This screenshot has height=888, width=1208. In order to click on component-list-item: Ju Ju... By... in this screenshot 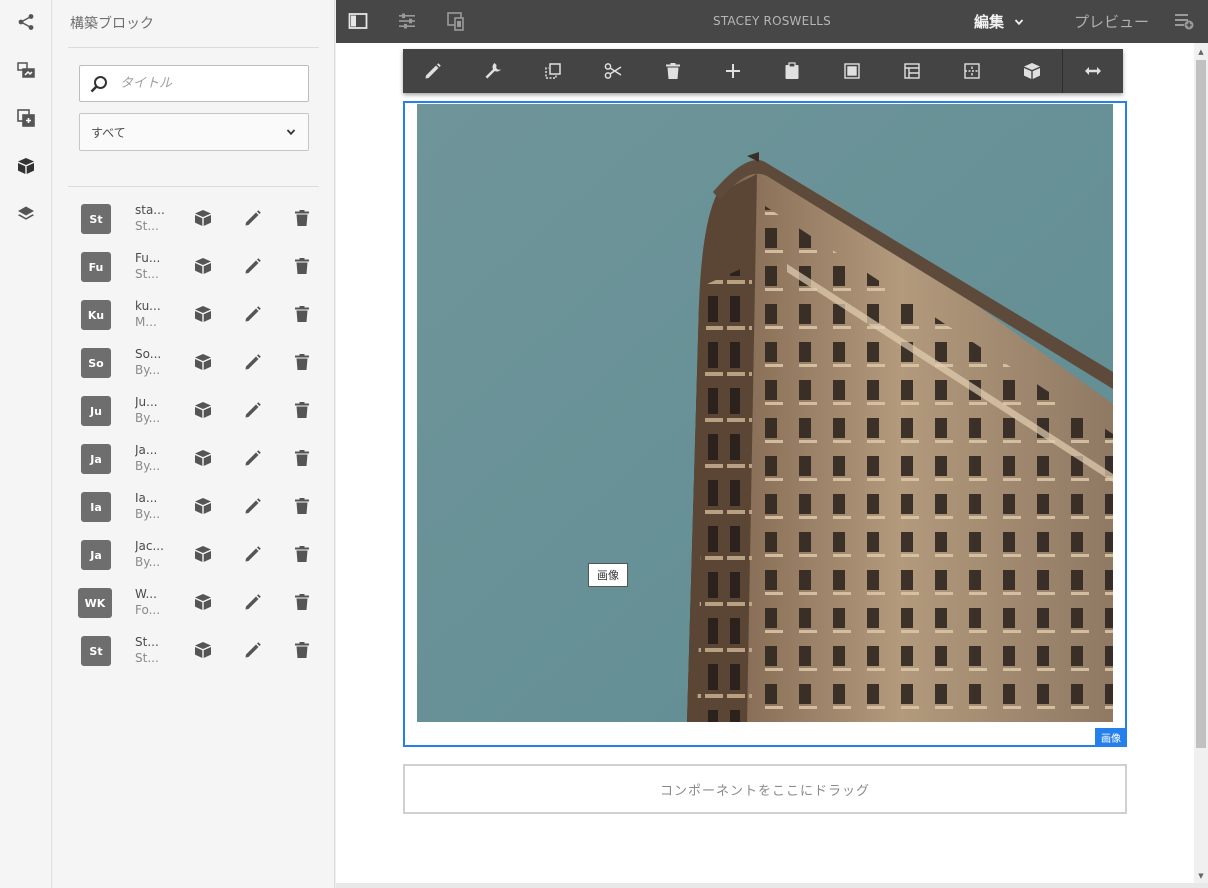, I will do `click(194, 410)`.